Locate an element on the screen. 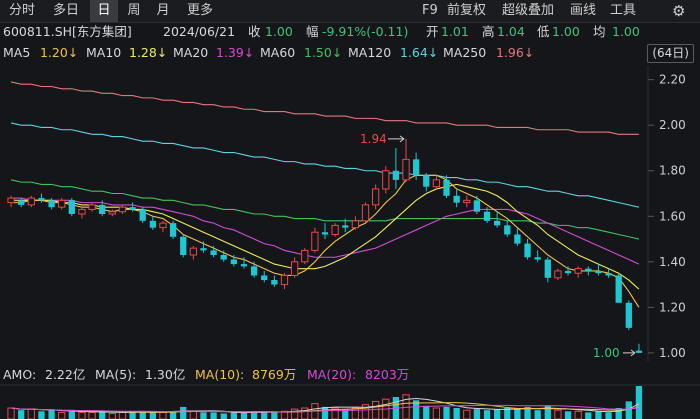 This screenshot has height=419, width=700. ma250-line is located at coordinates (324, 108).